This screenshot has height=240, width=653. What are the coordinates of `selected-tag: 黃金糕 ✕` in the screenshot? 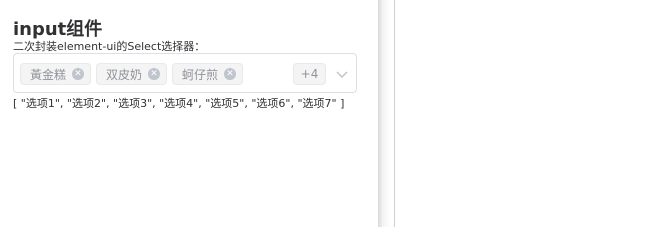 It's located at (56, 74).